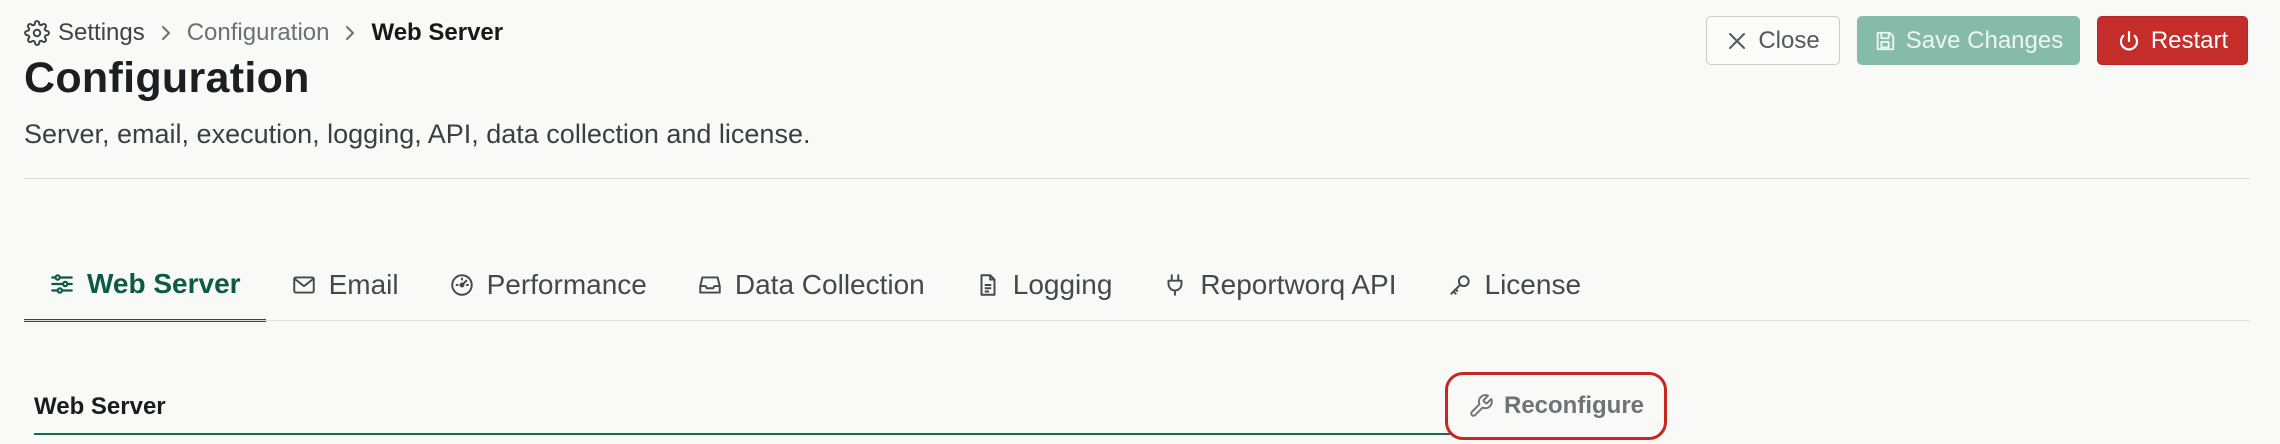 The height and width of the screenshot is (444, 2280). Describe the element at coordinates (1137, 320) in the screenshot. I see `tabs-divider` at that location.